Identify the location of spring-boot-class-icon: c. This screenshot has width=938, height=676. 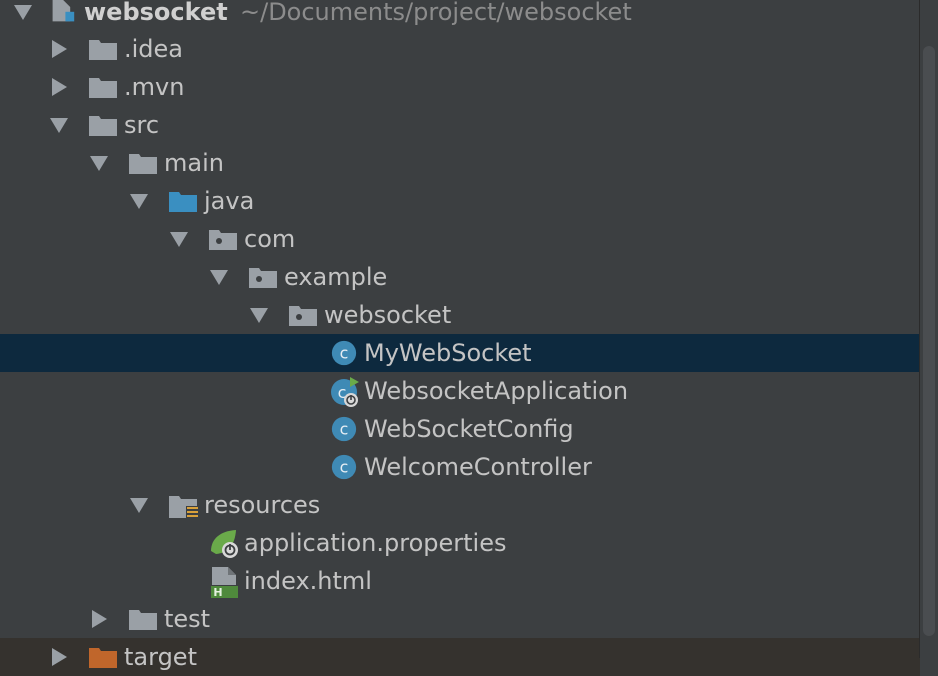
(345, 392).